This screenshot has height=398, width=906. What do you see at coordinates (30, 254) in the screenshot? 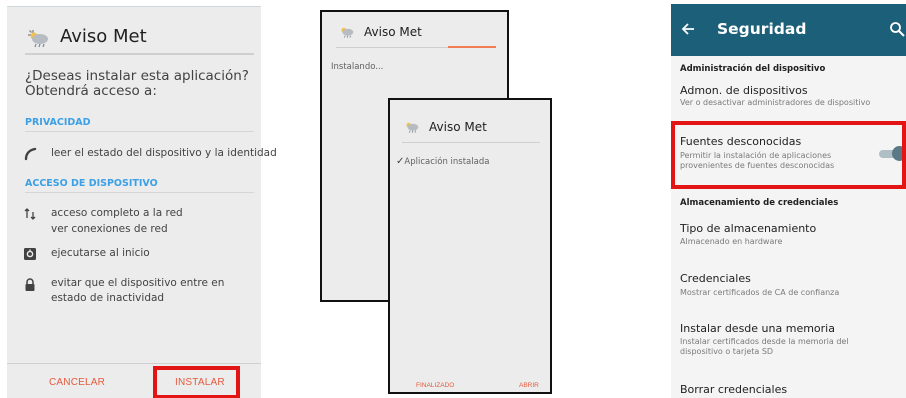
I see `startup-icon` at bounding box center [30, 254].